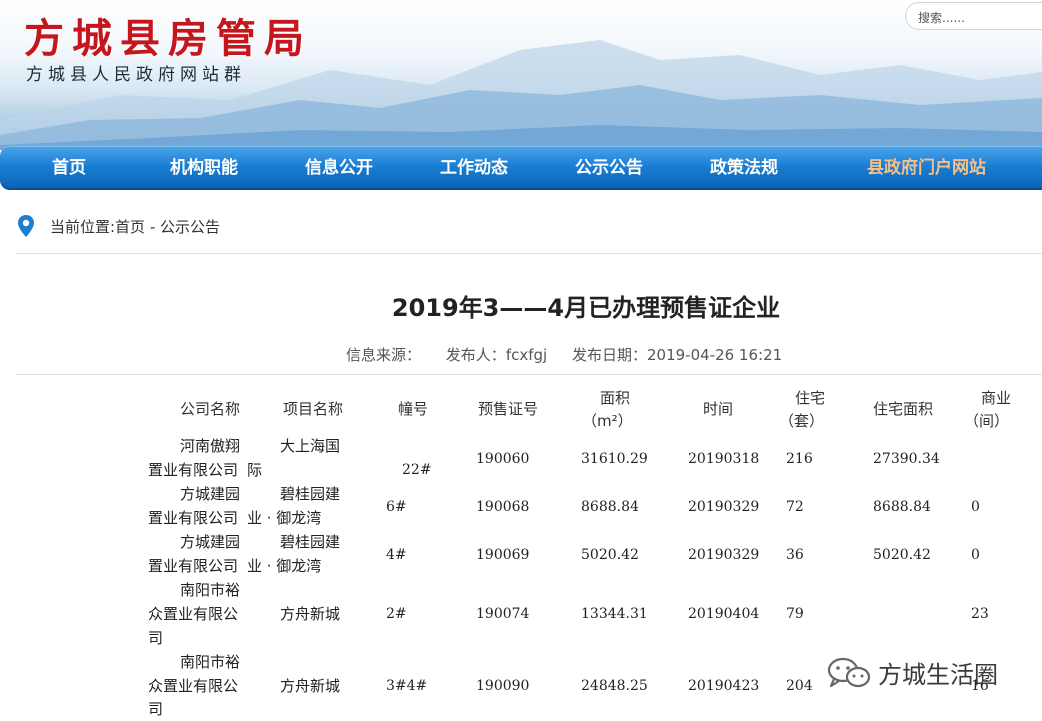  Describe the element at coordinates (926, 168) in the screenshot. I see `nav-item-county-portal: 县政府门户网站` at that location.